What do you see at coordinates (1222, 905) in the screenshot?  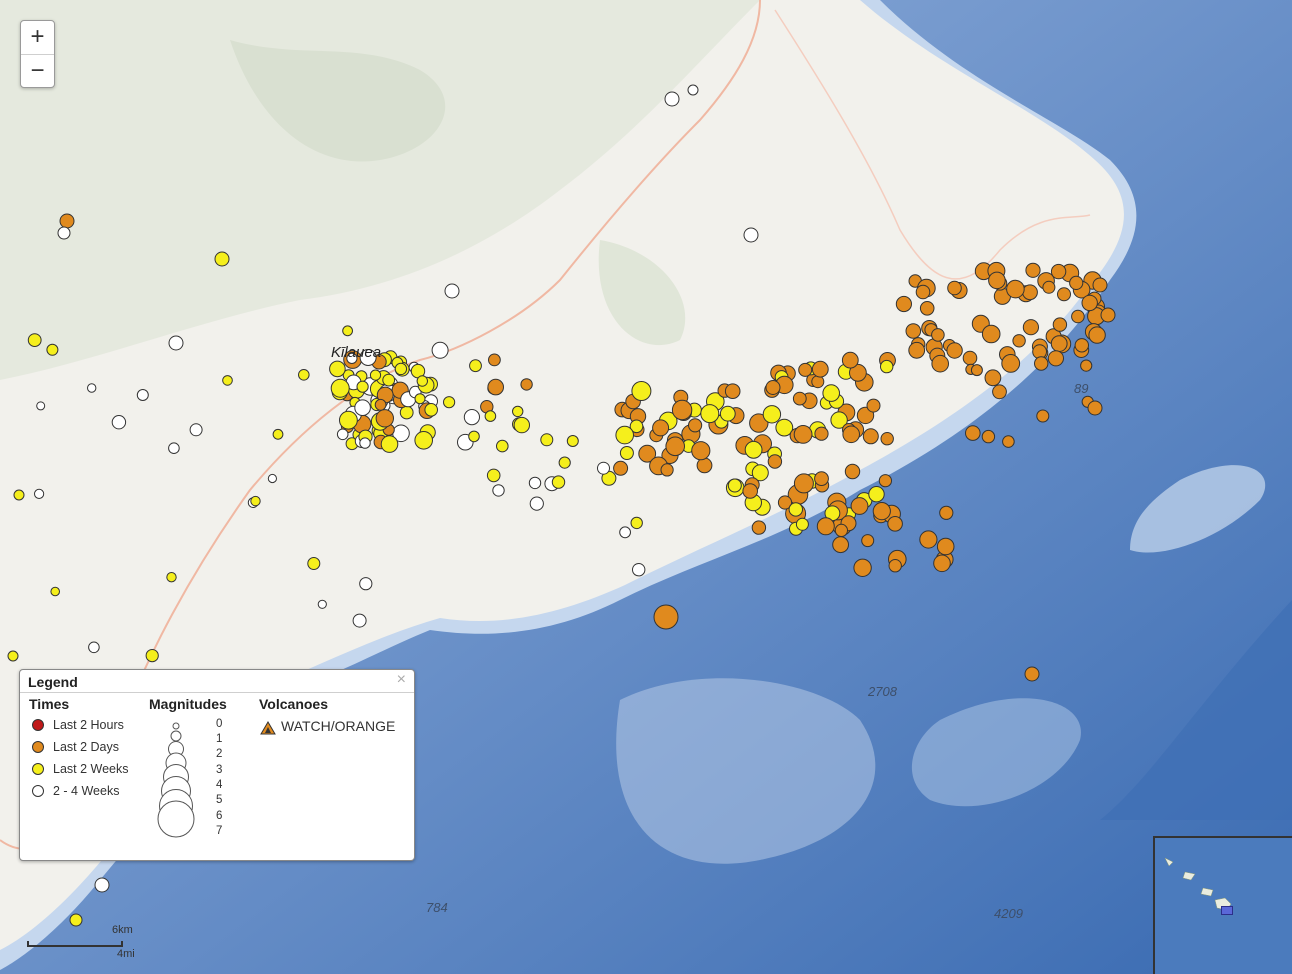 I see `overview-map` at bounding box center [1222, 905].